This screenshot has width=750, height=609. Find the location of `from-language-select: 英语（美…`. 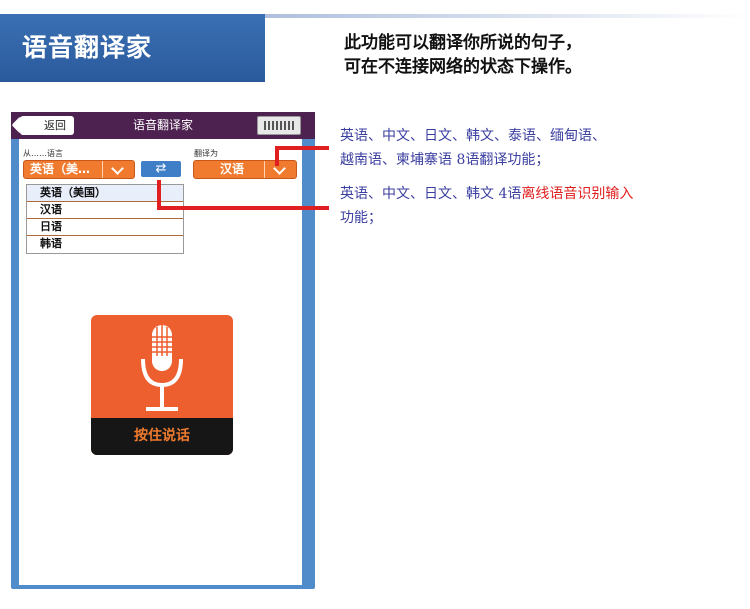

from-language-select: 英语（美… is located at coordinates (79, 169).